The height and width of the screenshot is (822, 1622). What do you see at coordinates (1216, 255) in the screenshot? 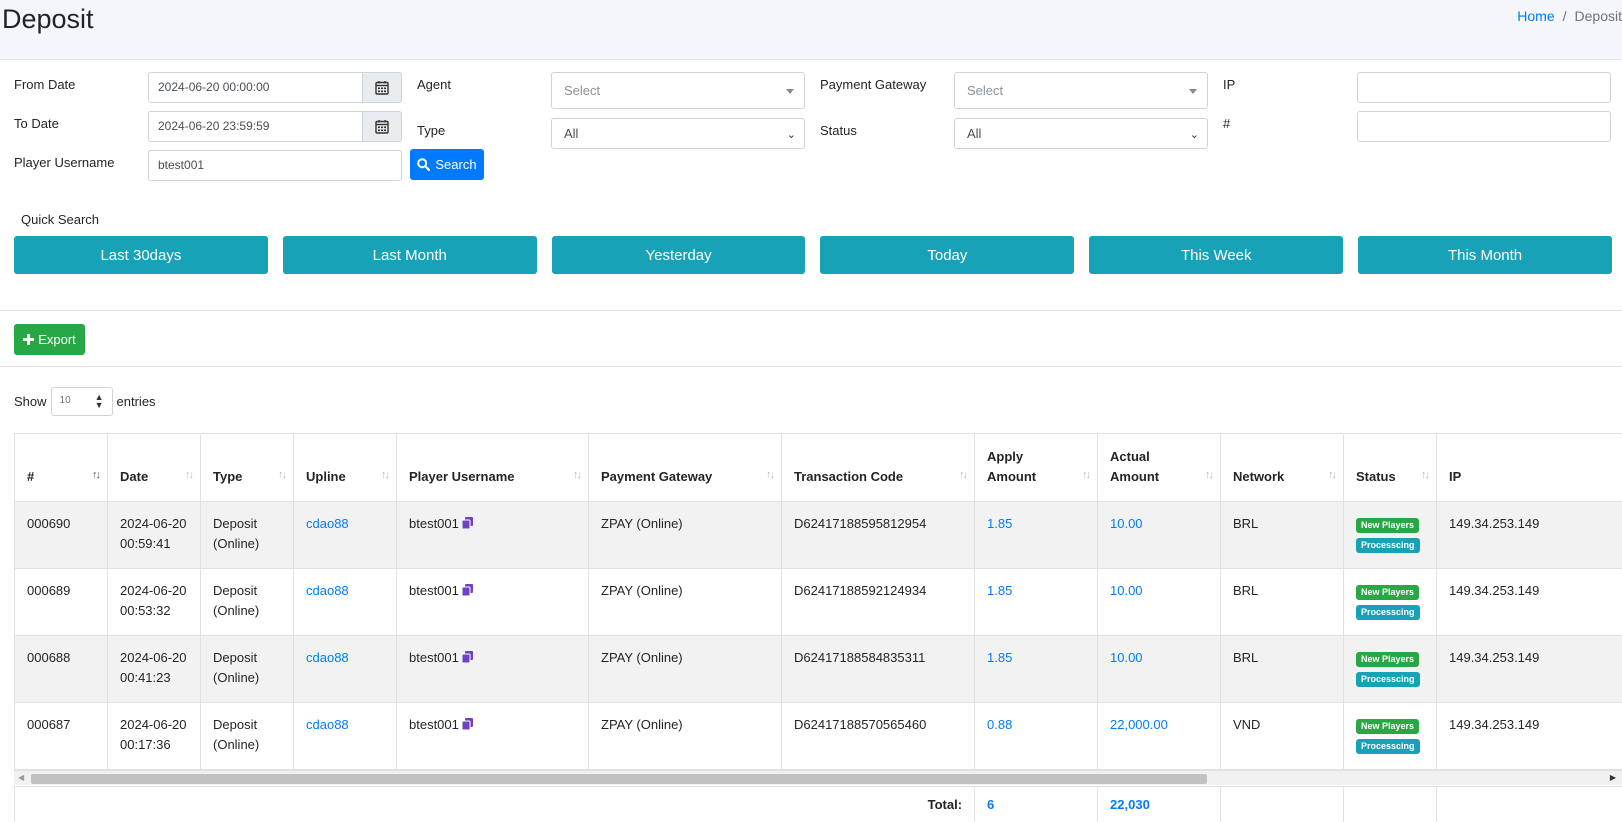
I see `quick-this-week-button: This Week` at bounding box center [1216, 255].